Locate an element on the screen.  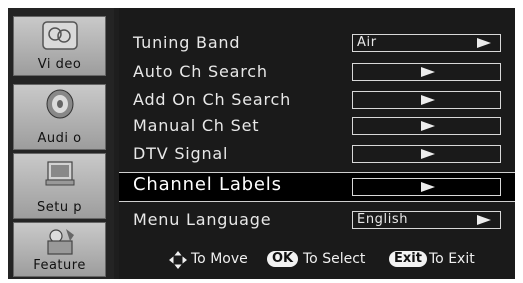
auto-ch-search-button is located at coordinates (426, 72).